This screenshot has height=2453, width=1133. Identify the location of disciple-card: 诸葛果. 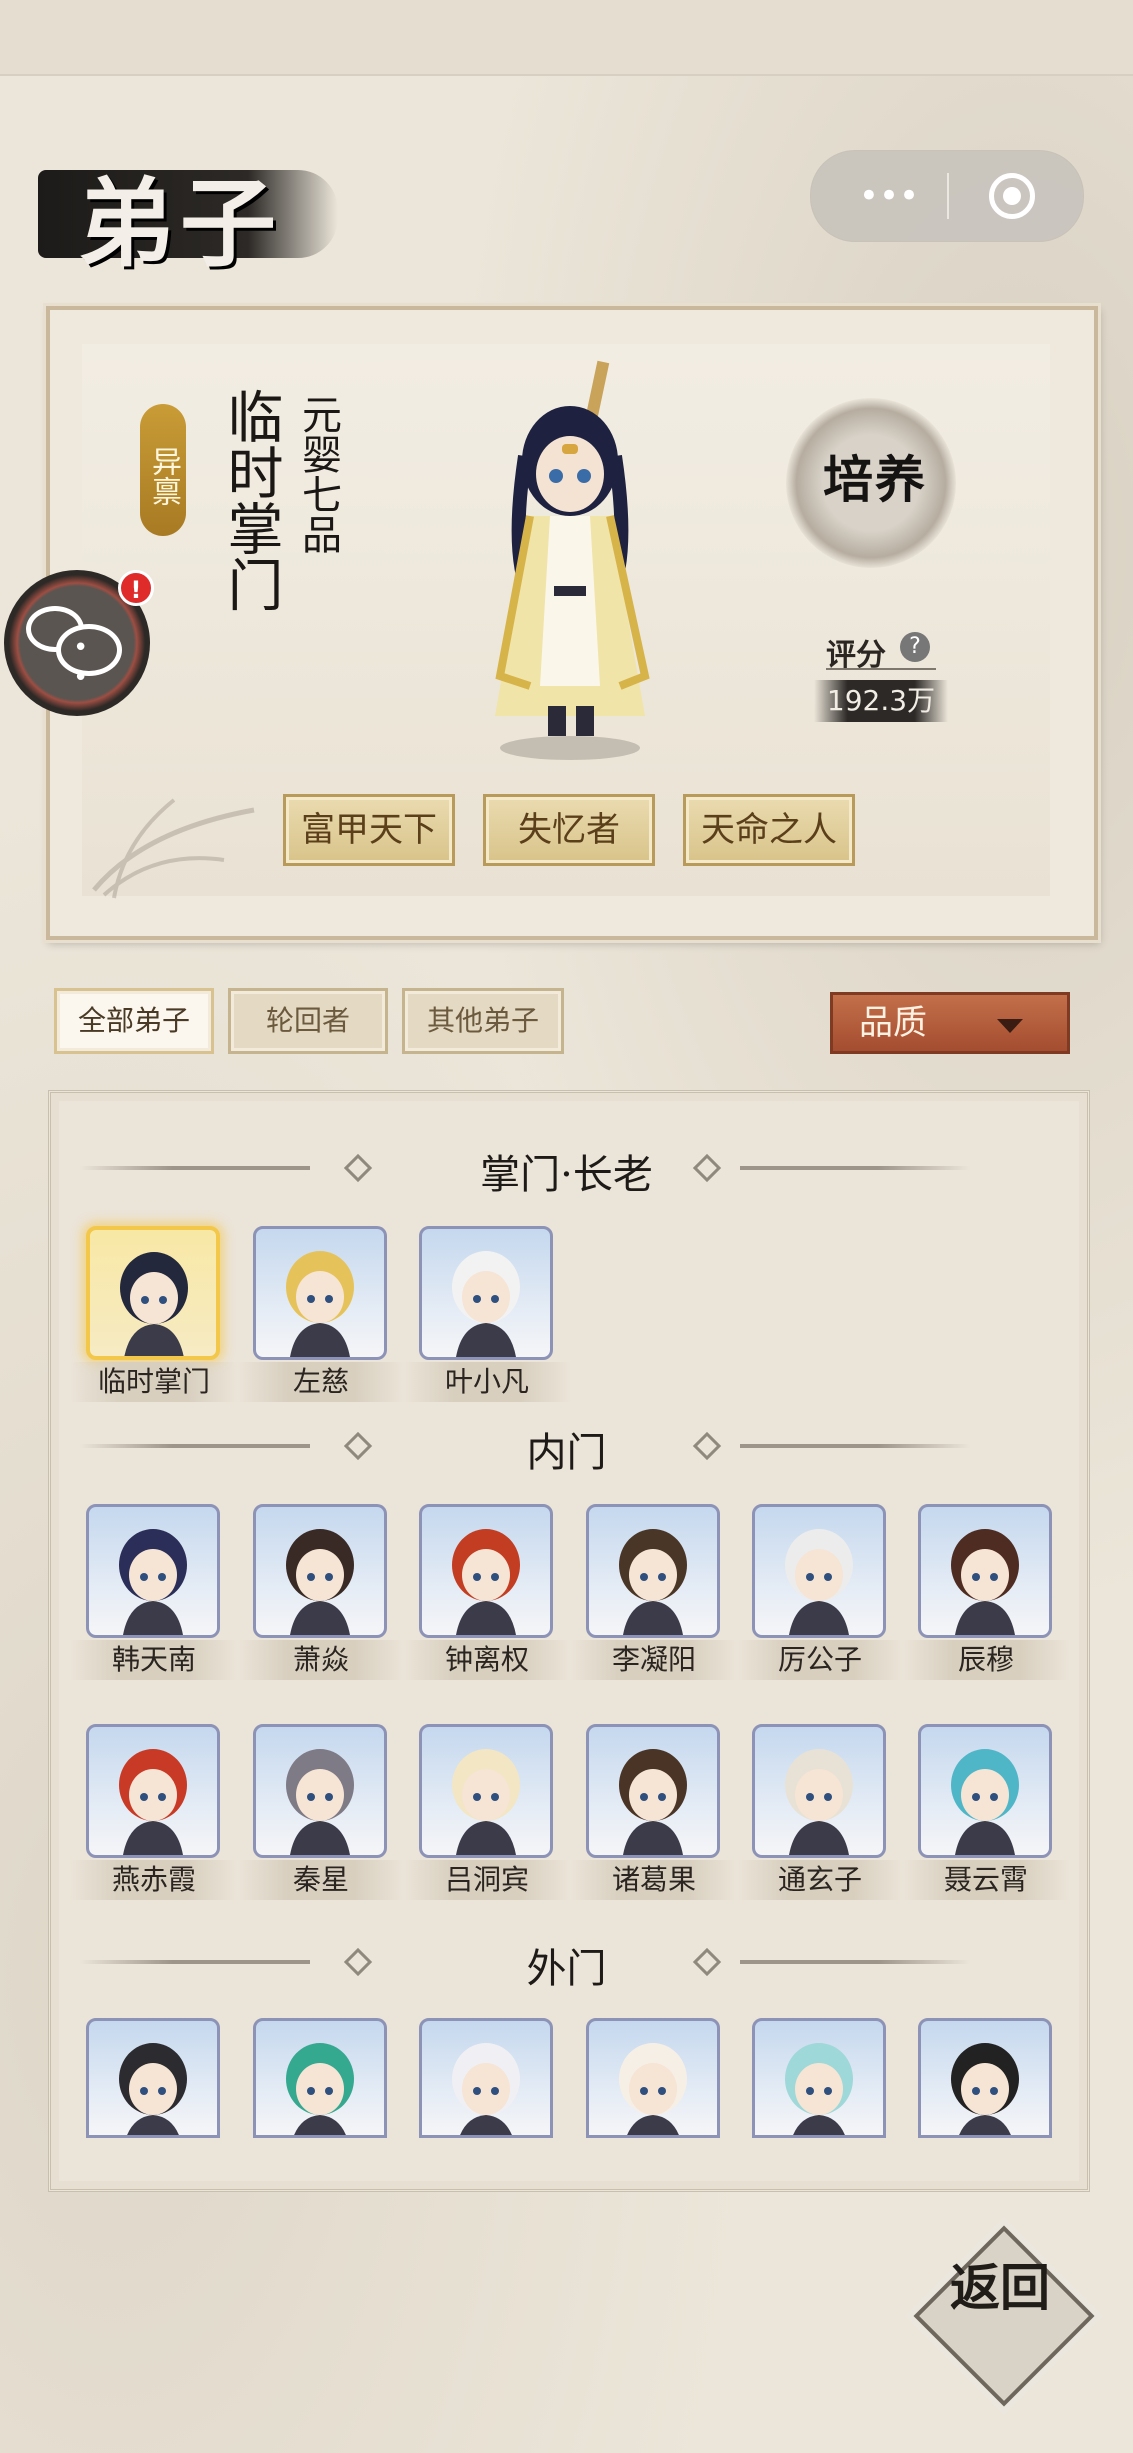
(654, 1812).